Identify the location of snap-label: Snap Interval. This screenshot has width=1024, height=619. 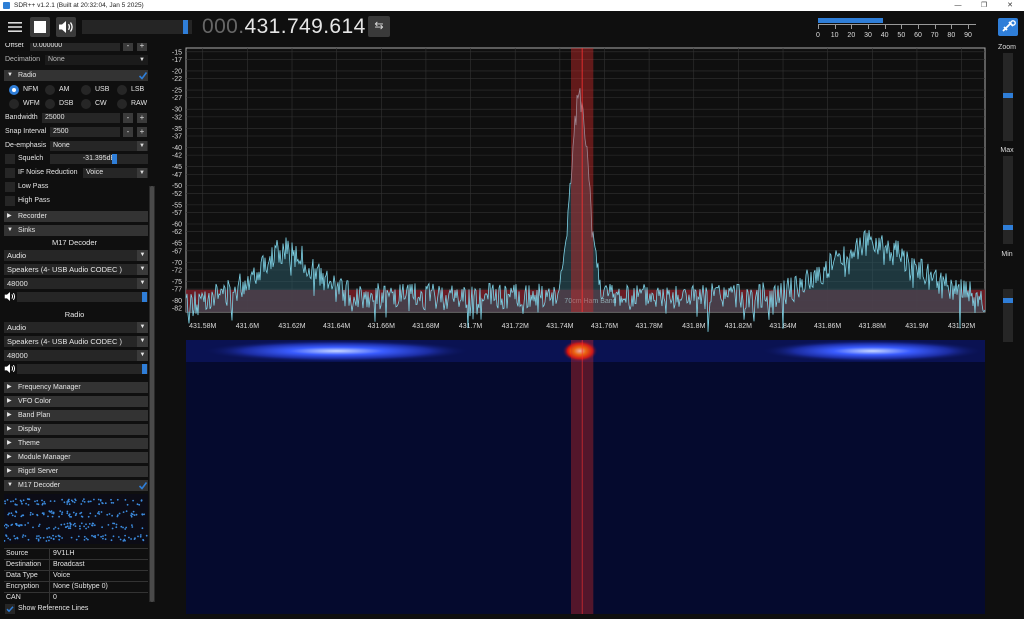
(26, 131).